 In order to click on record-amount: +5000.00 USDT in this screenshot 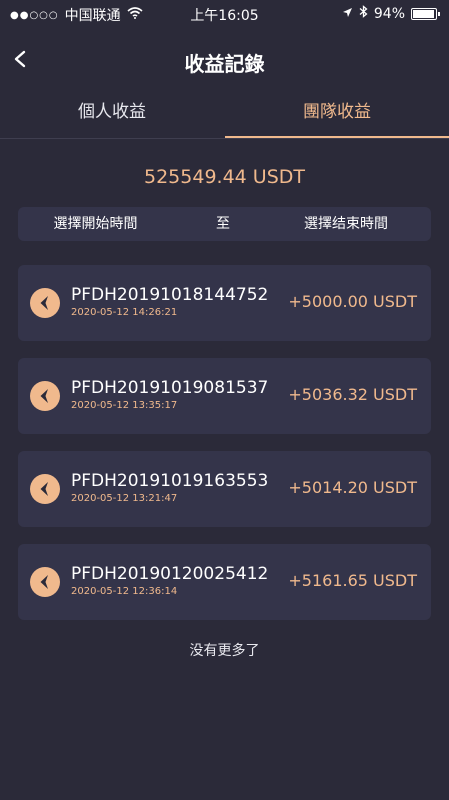, I will do `click(352, 301)`.